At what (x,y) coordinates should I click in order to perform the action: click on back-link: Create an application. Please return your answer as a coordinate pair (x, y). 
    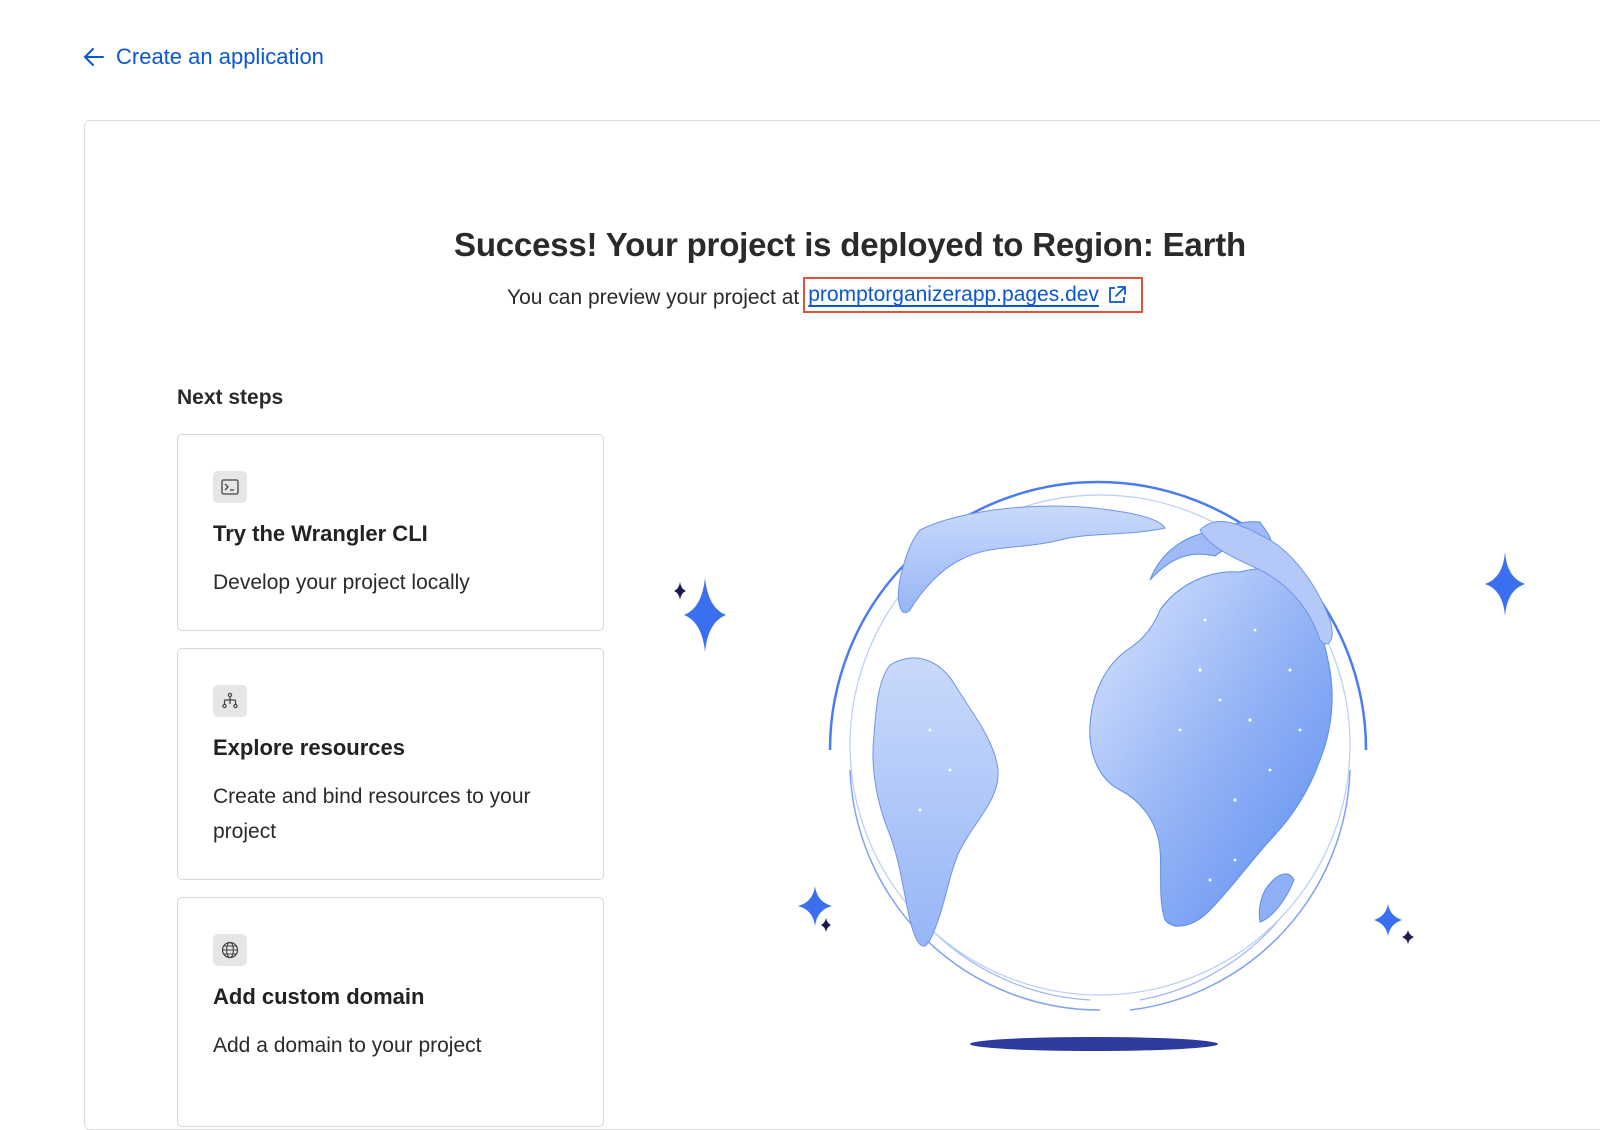
    Looking at the image, I should click on (204, 57).